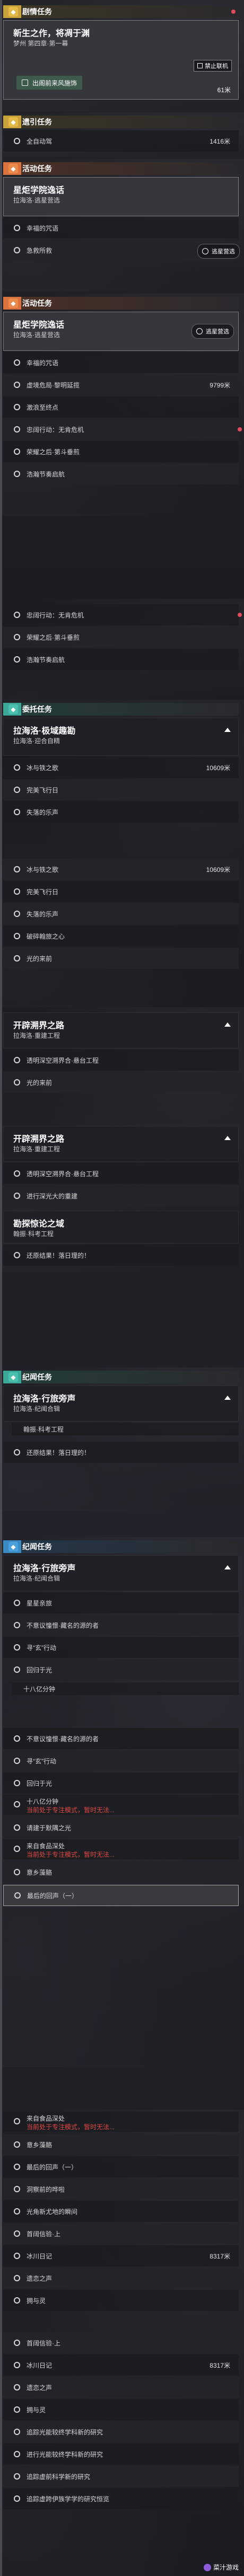 Image resolution: width=244 pixels, height=2576 pixels. Describe the element at coordinates (36, 335) in the screenshot. I see `activity-task-subtitle: 拉海洛·逃星营选` at that location.